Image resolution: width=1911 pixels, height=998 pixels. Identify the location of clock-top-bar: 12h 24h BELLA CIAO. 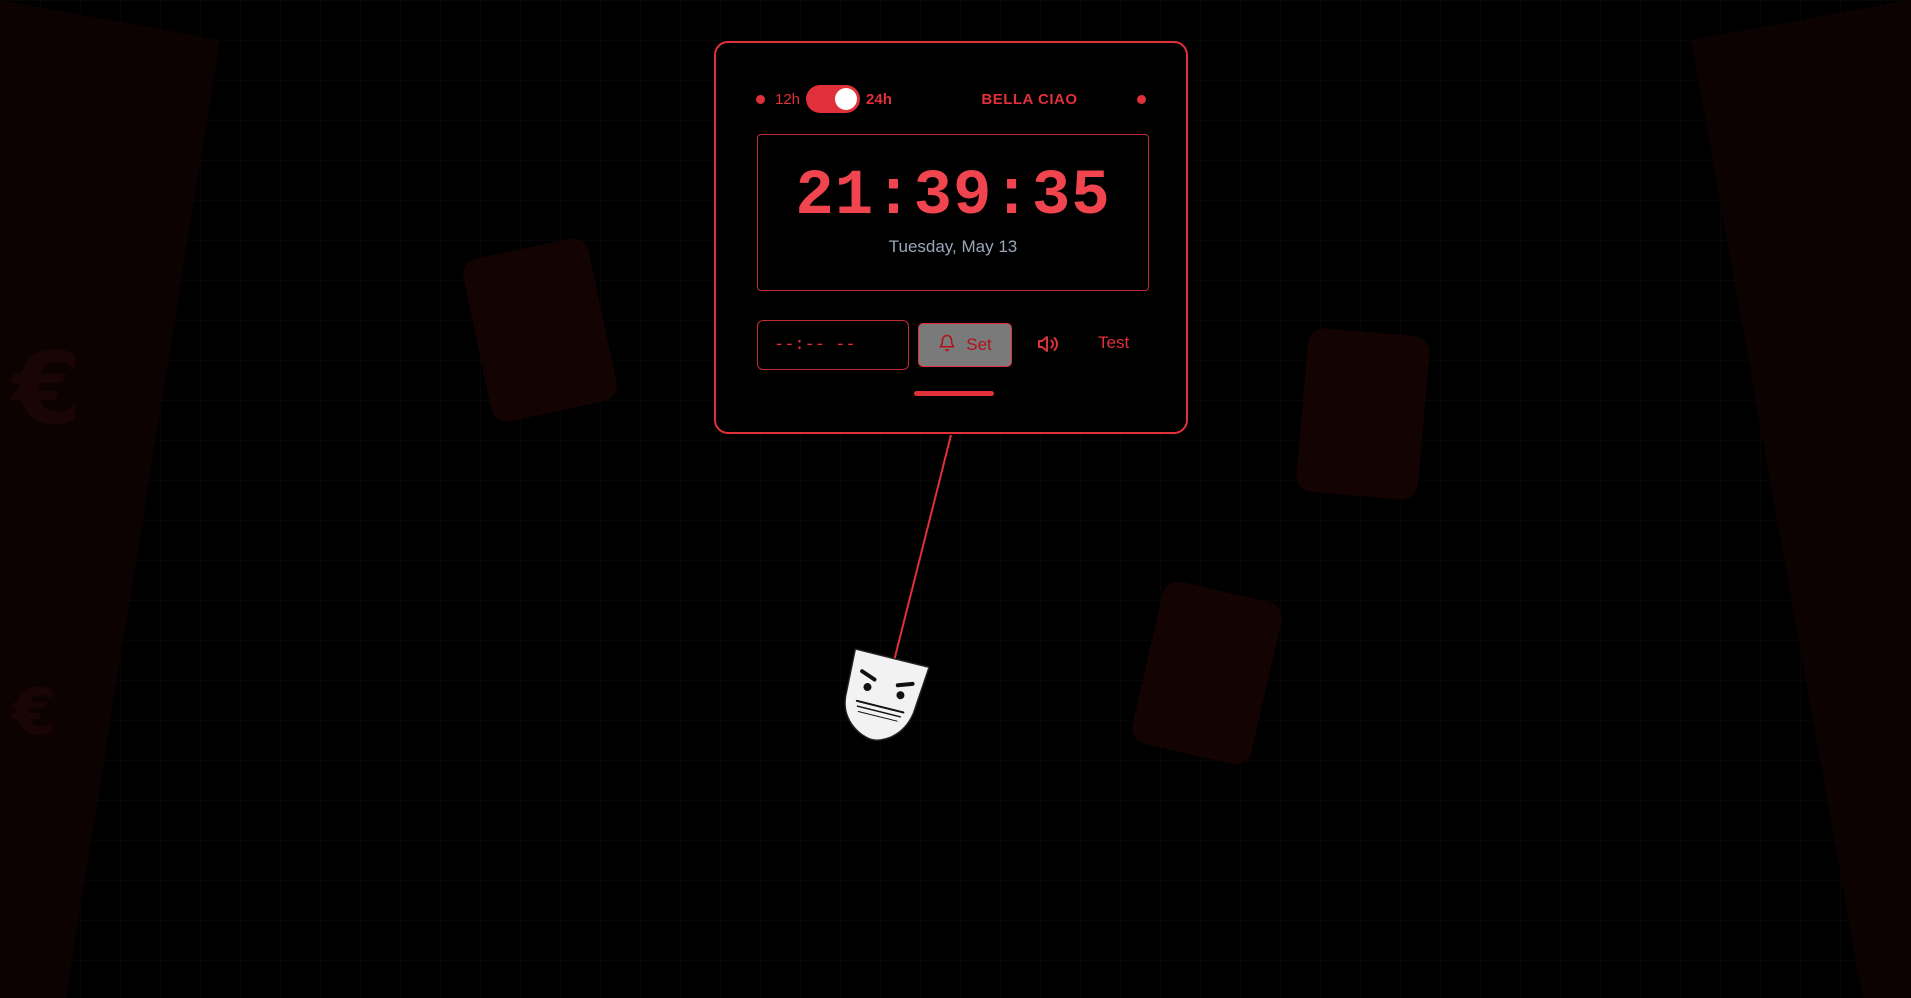
(951, 99).